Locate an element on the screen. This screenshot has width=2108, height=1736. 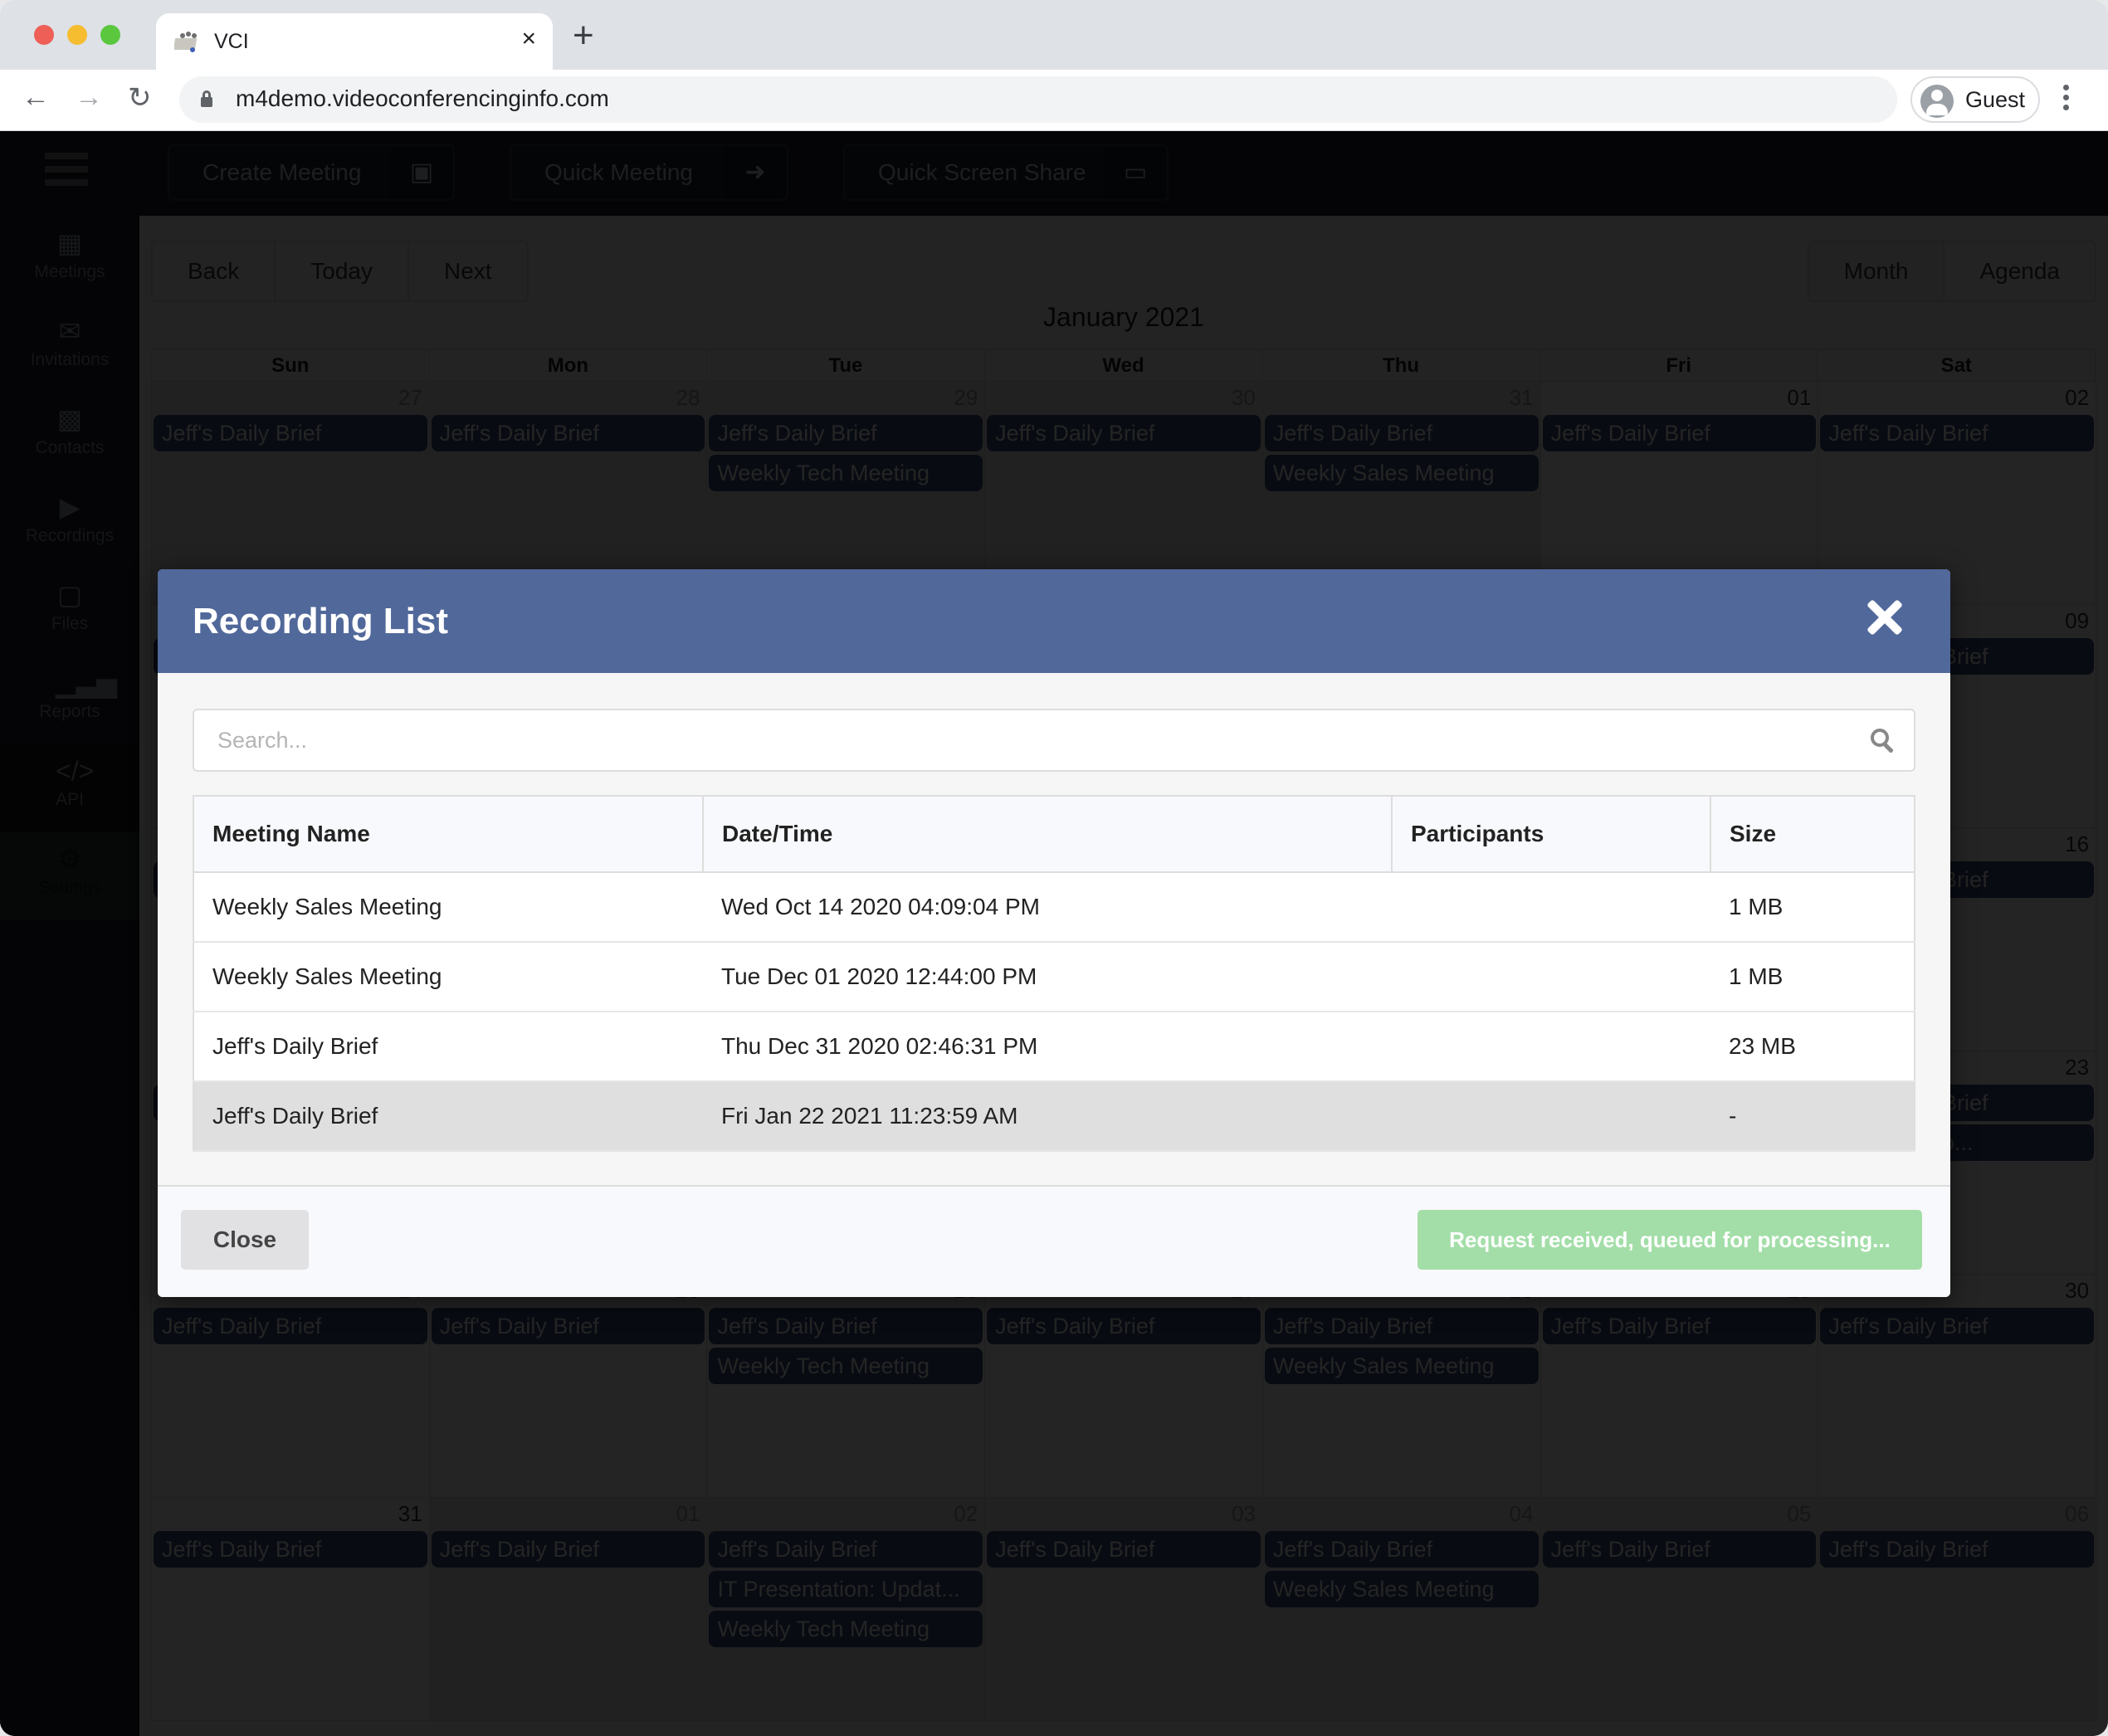
cell-date-time: Wed Oct 14 2020 04:09:04 PM is located at coordinates (1047, 907).